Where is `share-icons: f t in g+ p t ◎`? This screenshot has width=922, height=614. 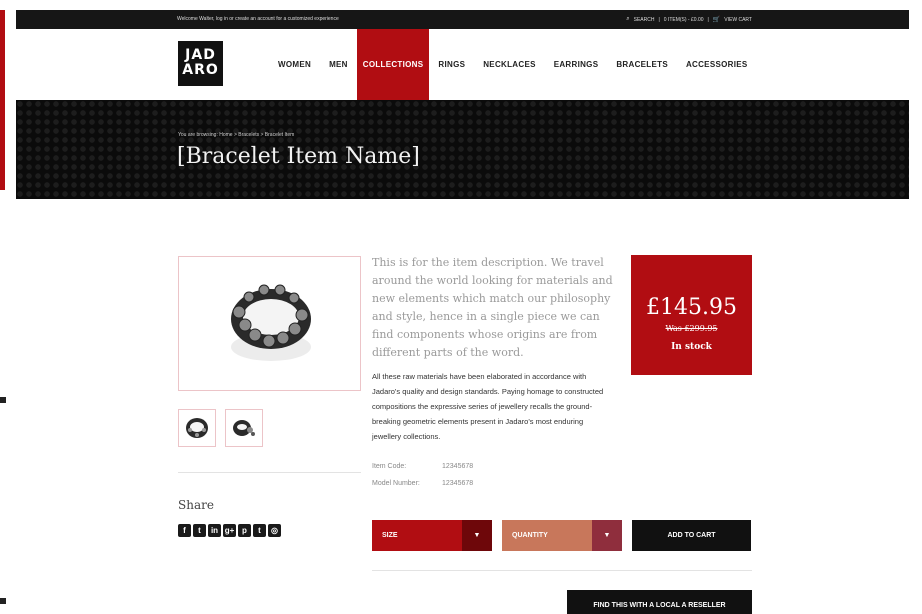
share-icons: f t in g+ p t ◎ is located at coordinates (229, 530).